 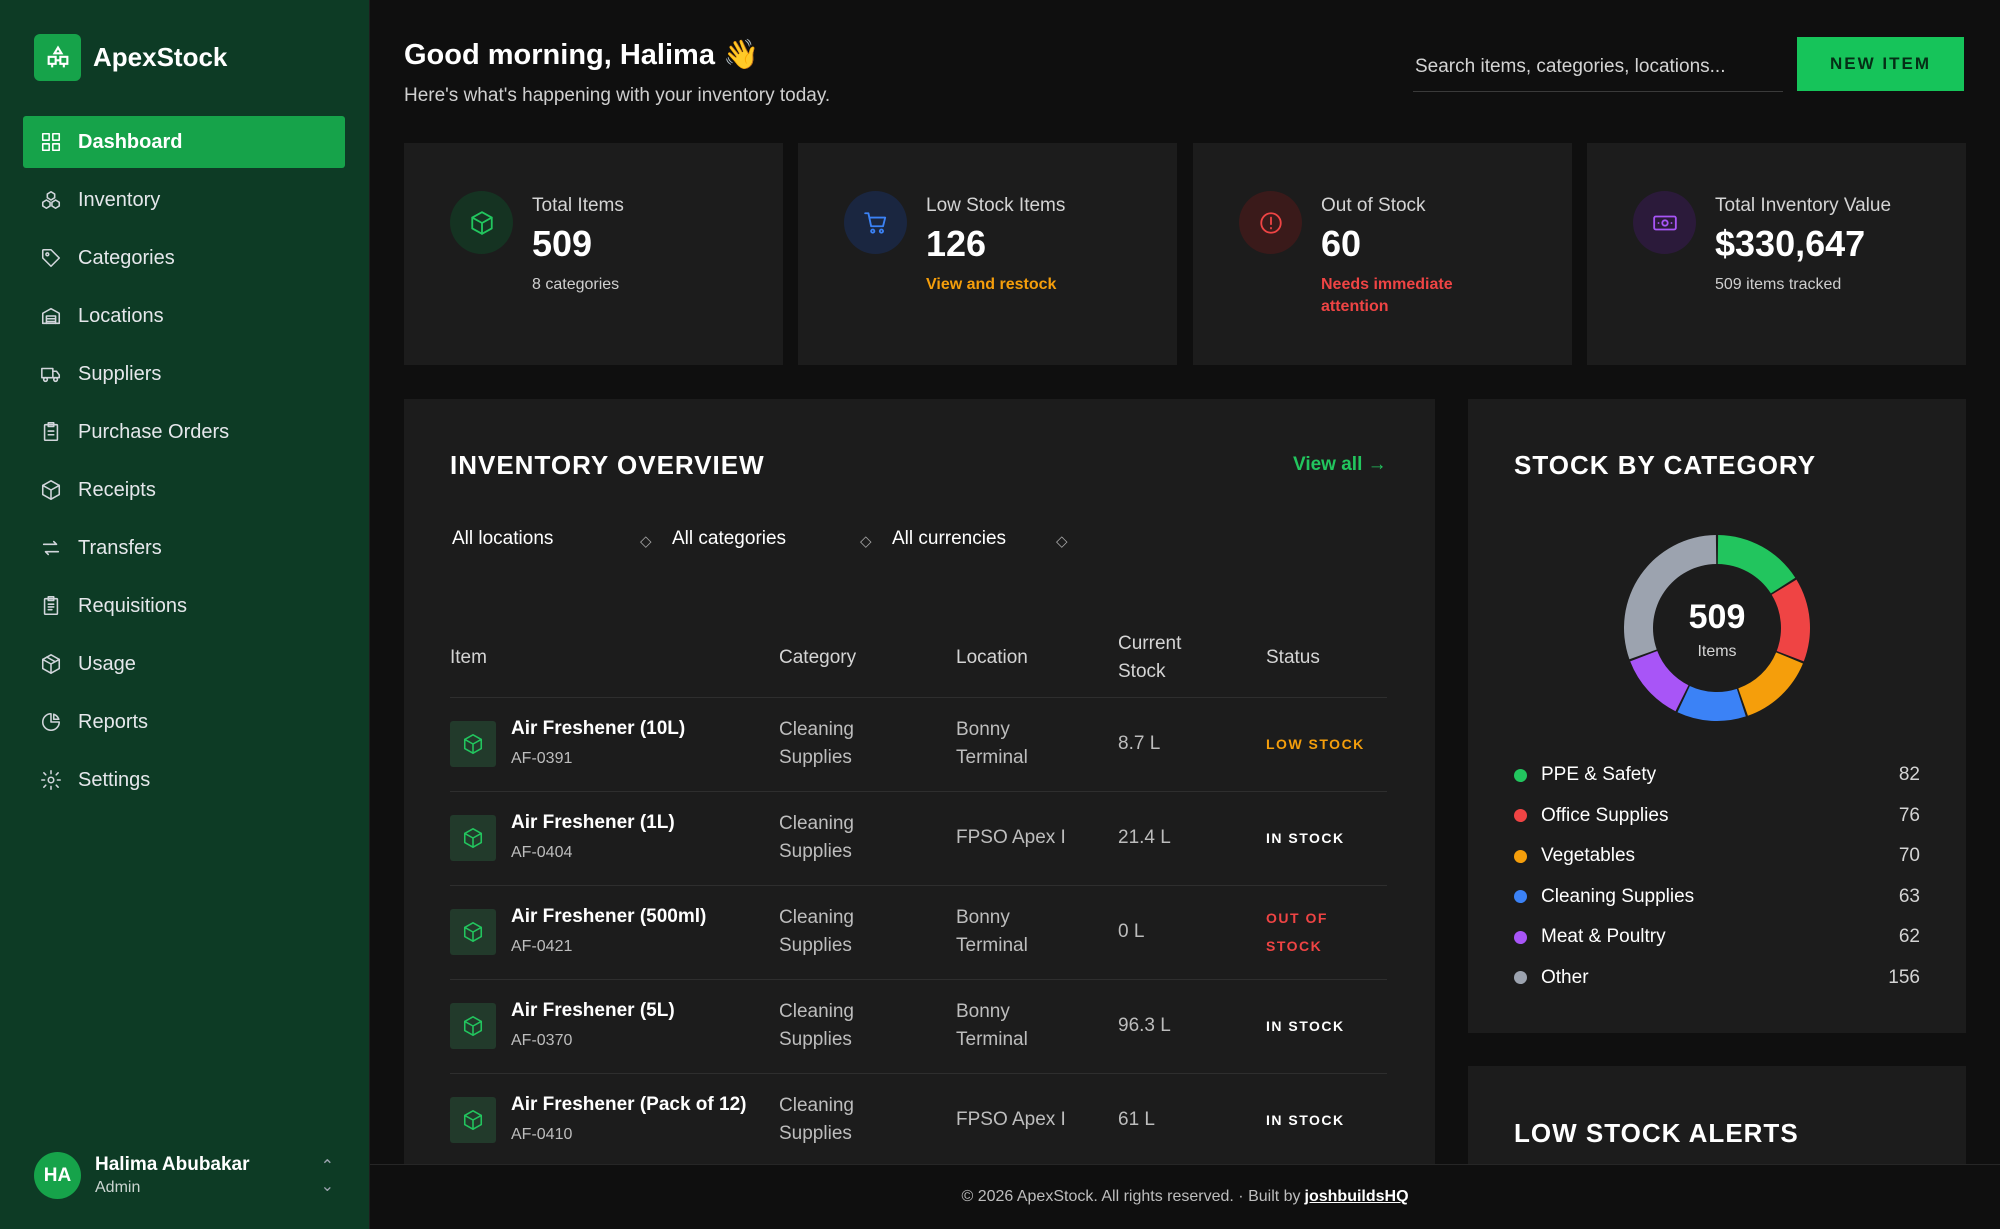 What do you see at coordinates (866, 541) in the screenshot?
I see `category-filter-chevron-icon: ◇` at bounding box center [866, 541].